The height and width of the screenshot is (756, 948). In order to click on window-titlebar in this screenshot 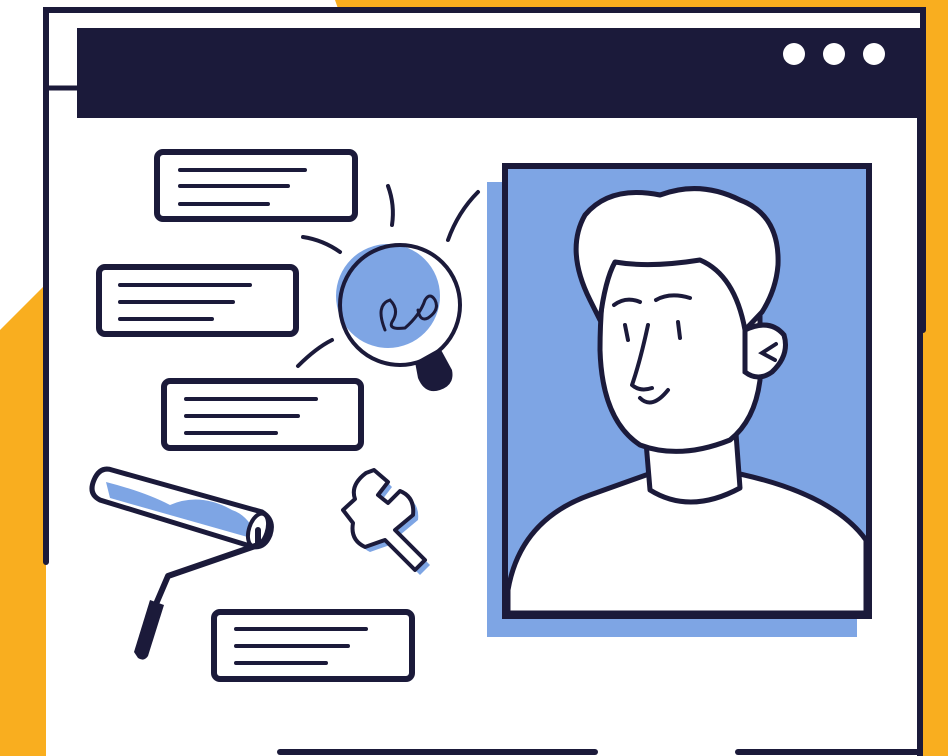, I will do `click(499, 73)`.